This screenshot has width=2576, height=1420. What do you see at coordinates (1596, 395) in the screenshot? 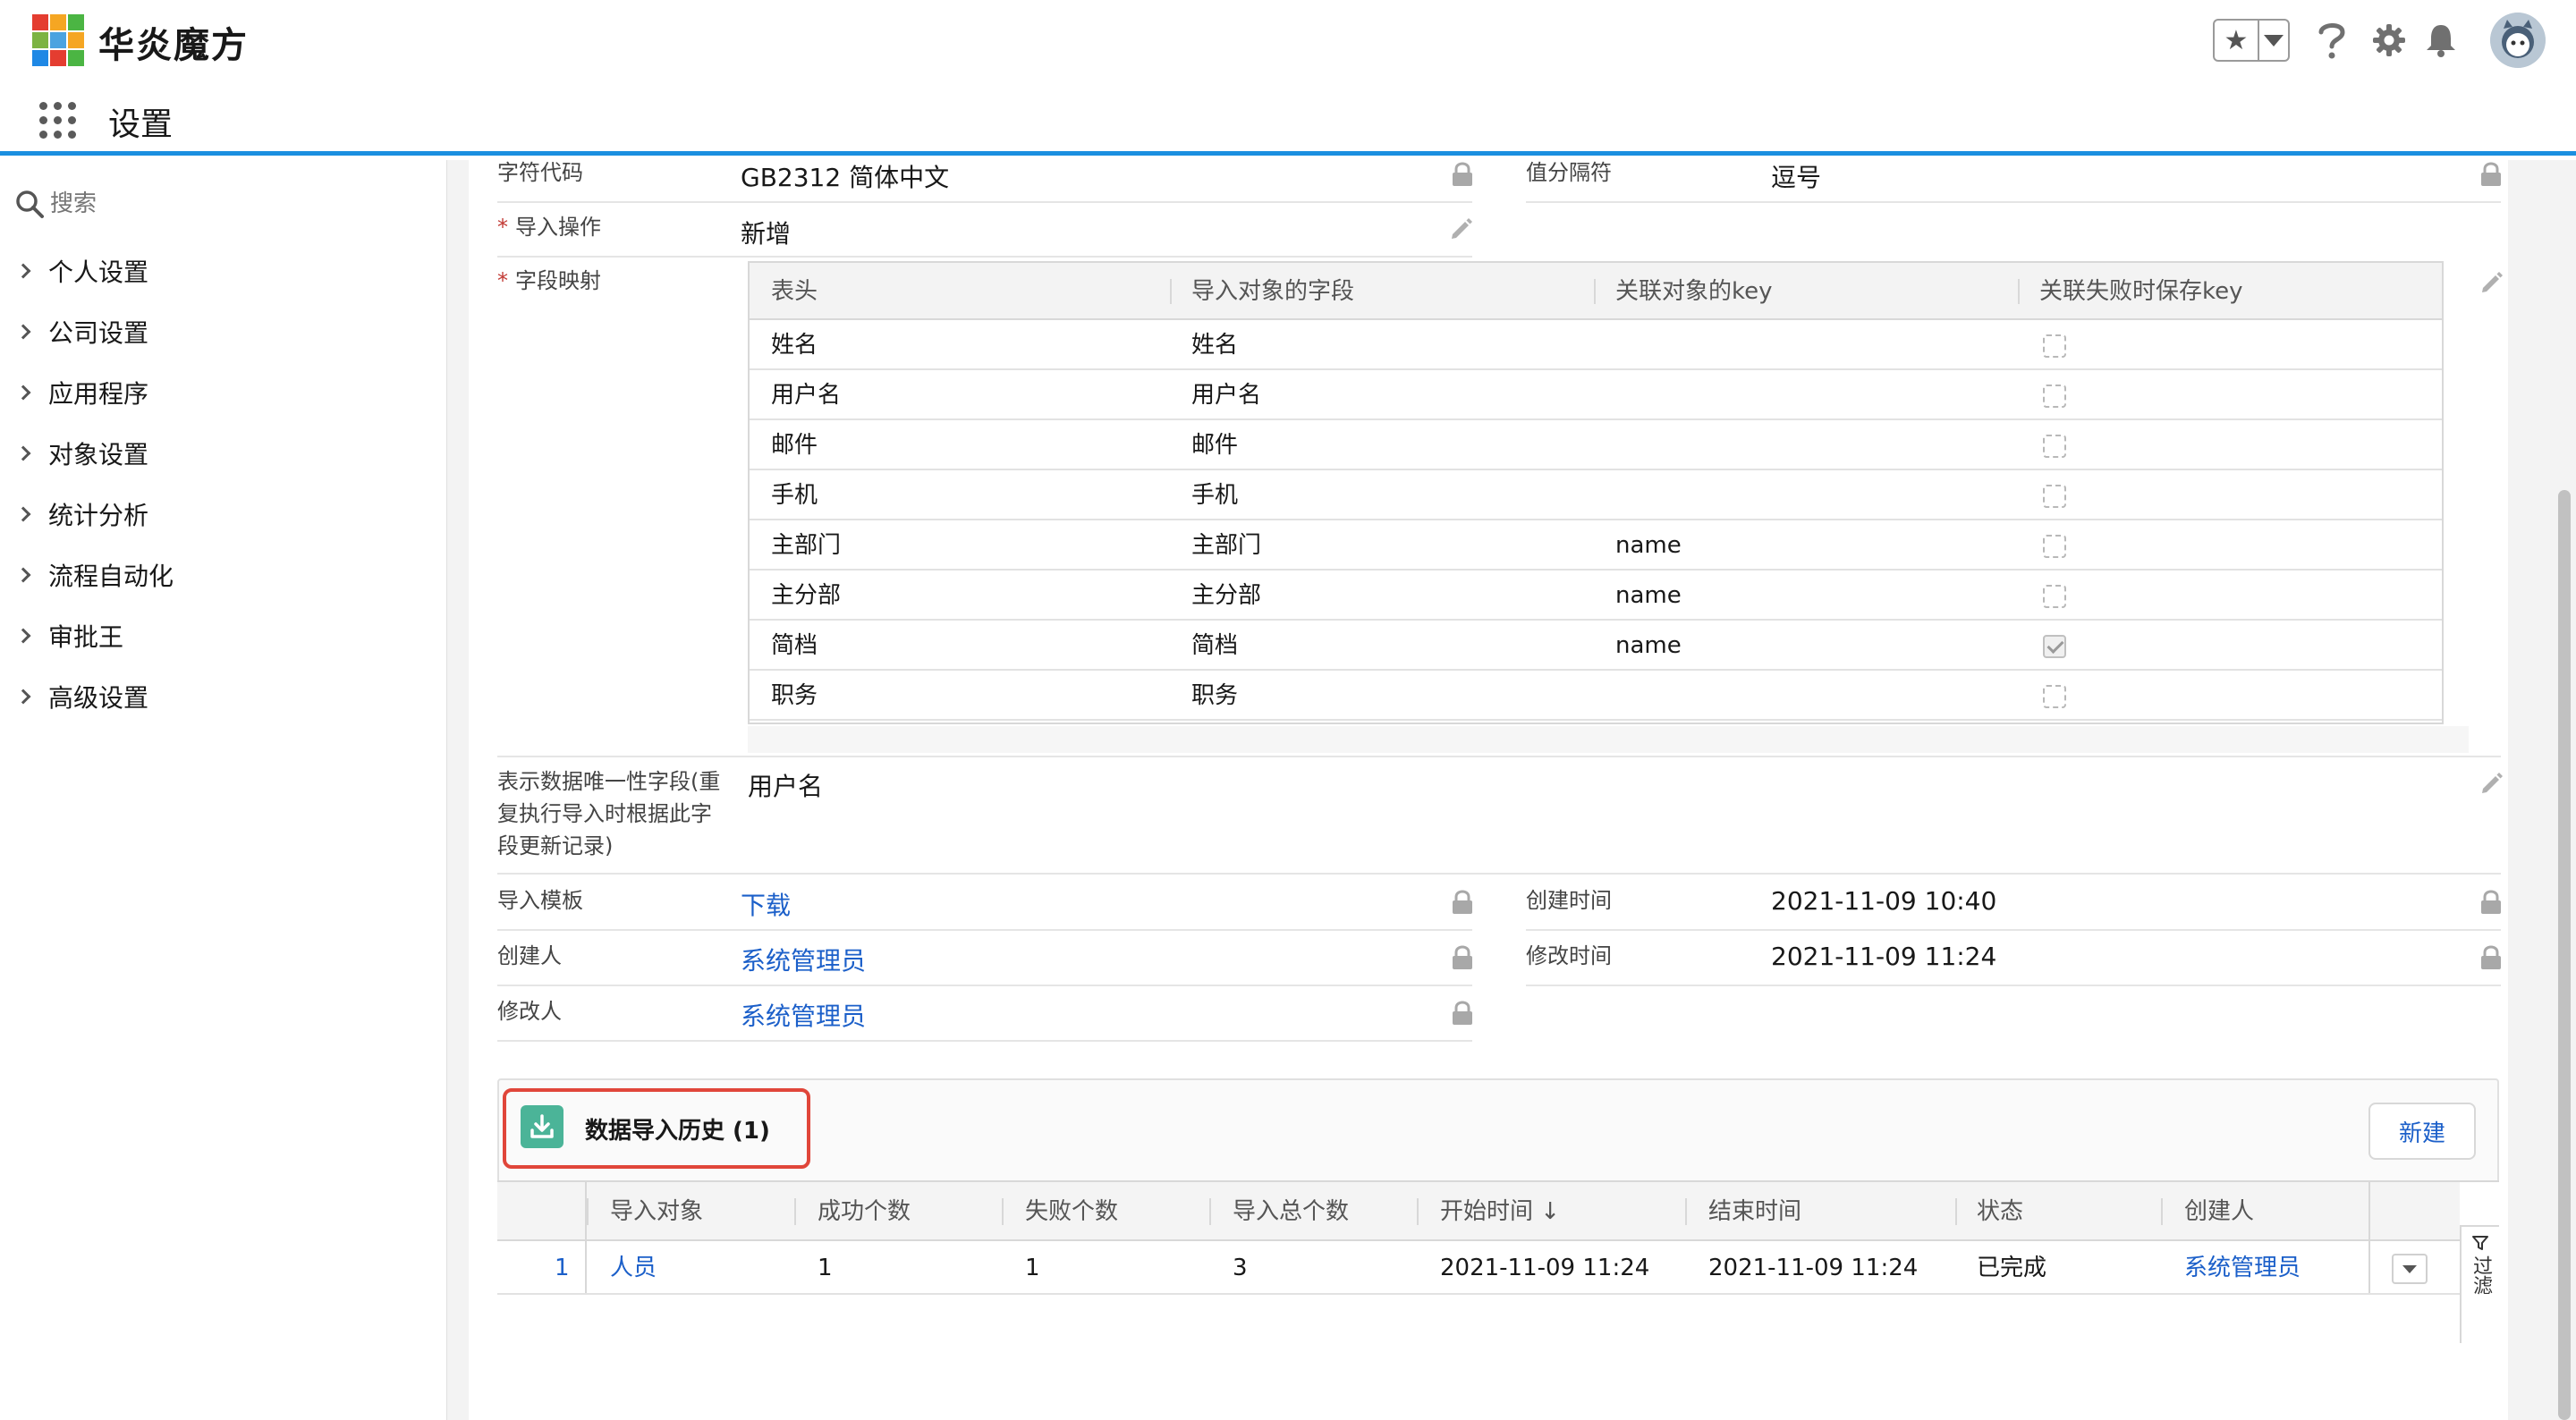
I see `table-row: 用户名 用户名` at bounding box center [1596, 395].